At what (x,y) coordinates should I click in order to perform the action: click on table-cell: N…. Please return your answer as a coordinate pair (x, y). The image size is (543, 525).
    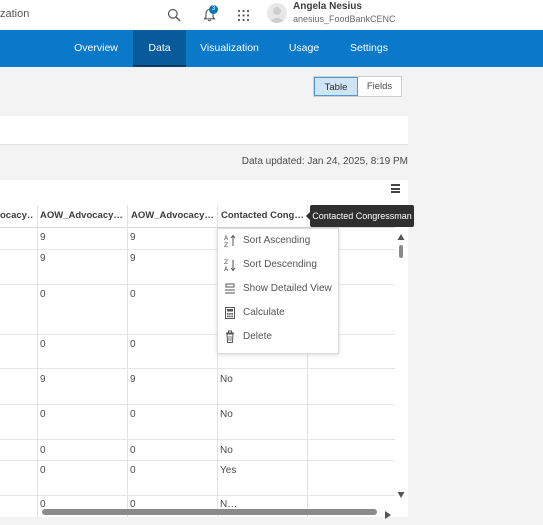
    Looking at the image, I should click on (228, 504).